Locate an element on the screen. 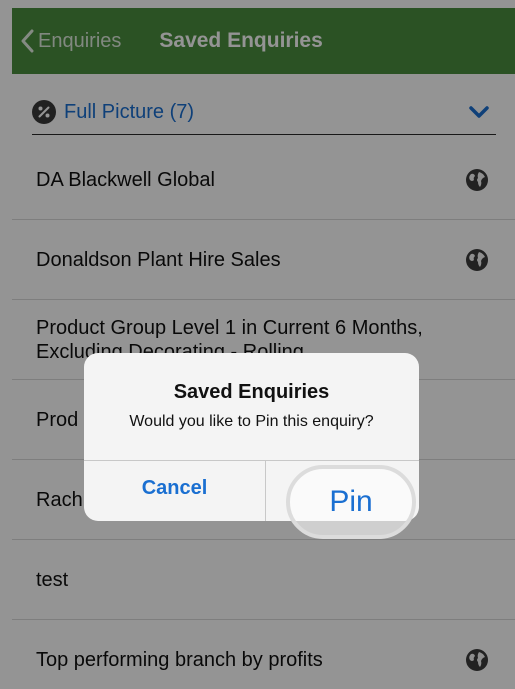  pin-button: Pin is located at coordinates (351, 502).